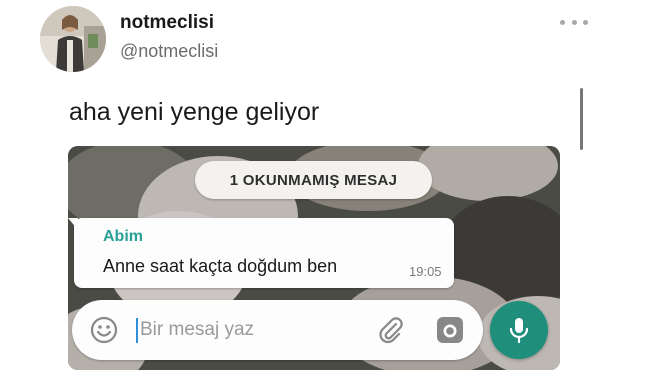  I want to click on message-sender: Abim, so click(123, 236).